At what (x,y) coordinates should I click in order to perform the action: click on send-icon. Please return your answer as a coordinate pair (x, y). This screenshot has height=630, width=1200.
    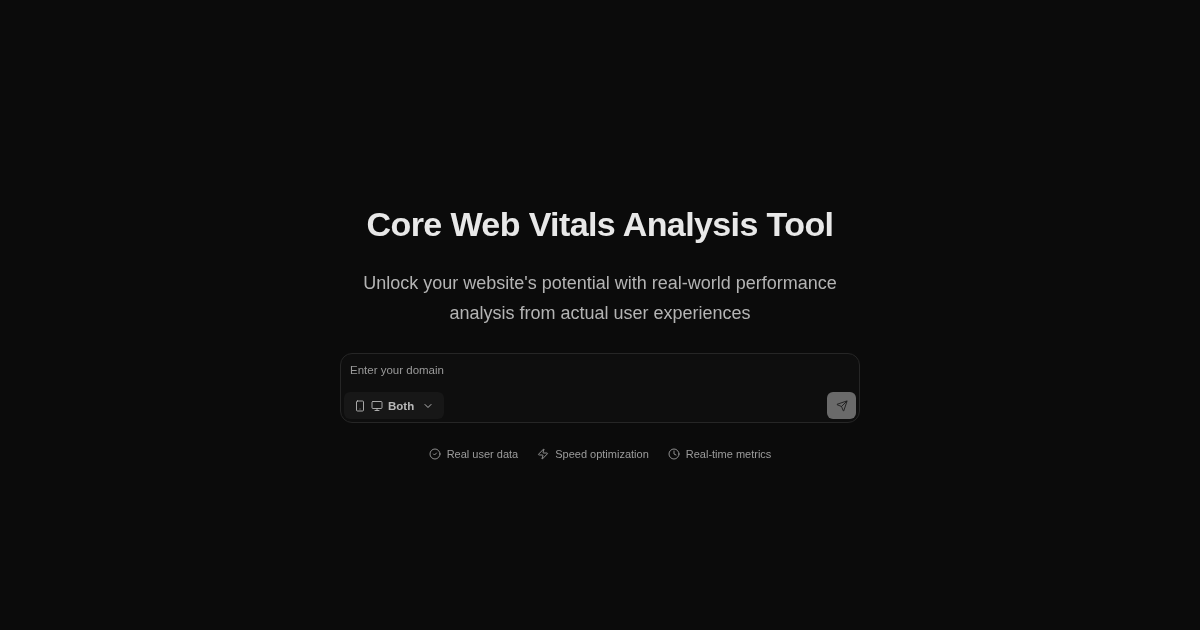
    Looking at the image, I should click on (841, 405).